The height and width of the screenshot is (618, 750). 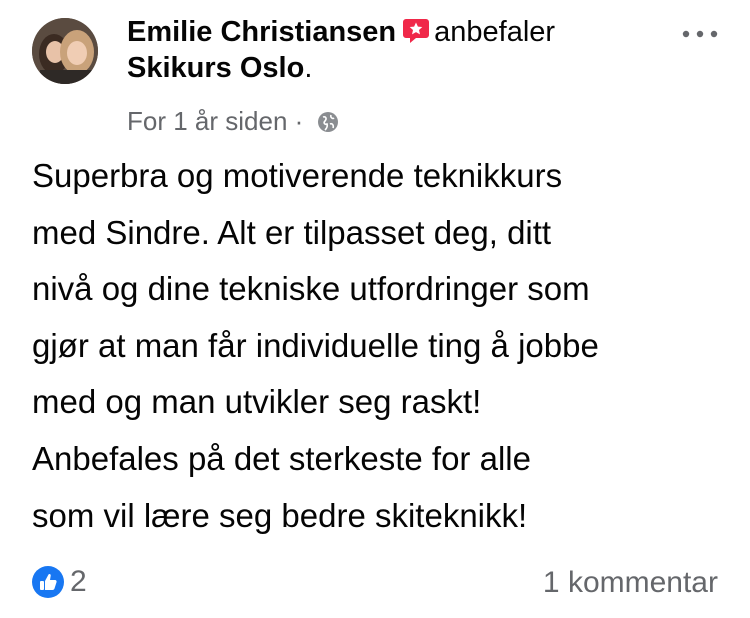 I want to click on thumbs-up-icon, so click(x=48, y=582).